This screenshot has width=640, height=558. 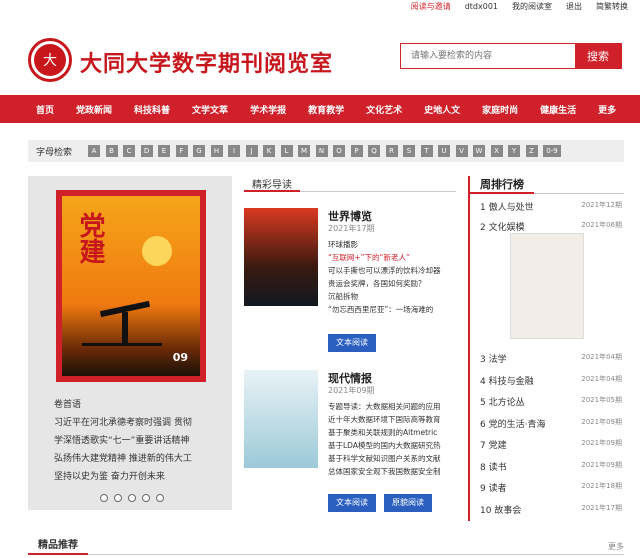 What do you see at coordinates (512, 423) in the screenshot?
I see `ranking-name: 6 党的生活·青海` at bounding box center [512, 423].